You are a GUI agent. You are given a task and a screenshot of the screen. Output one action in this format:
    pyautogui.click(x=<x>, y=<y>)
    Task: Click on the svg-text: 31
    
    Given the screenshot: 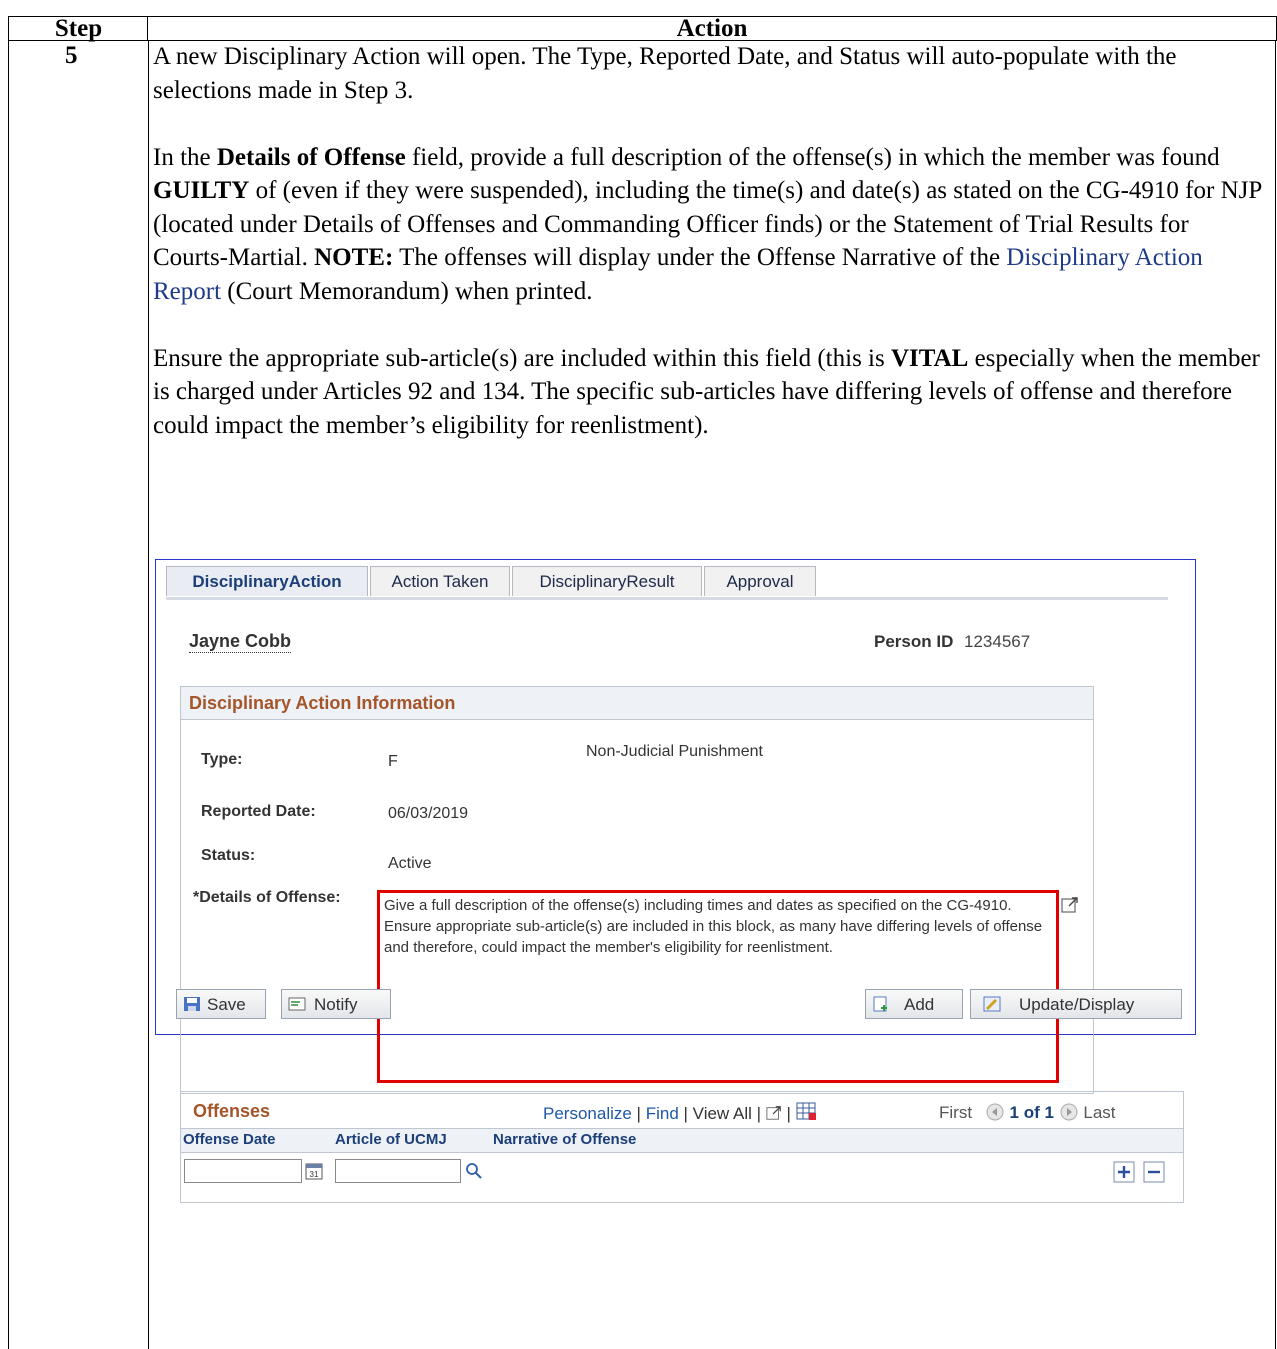 What is the action you would take?
    pyautogui.click(x=314, y=1174)
    